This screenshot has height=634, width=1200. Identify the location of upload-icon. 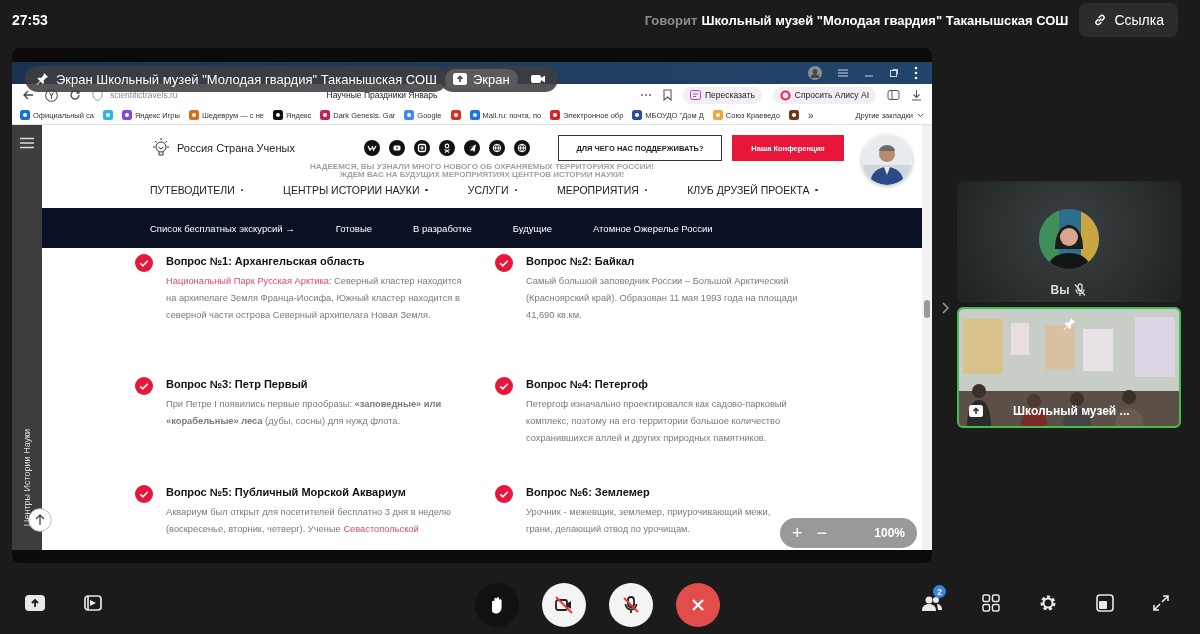
(35, 603).